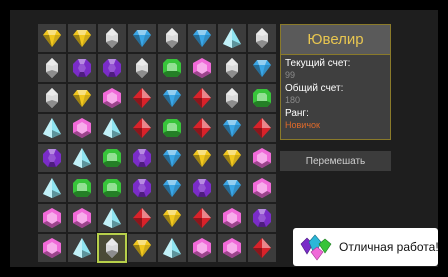 Image resolution: width=448 pixels, height=277 pixels. I want to click on total-score-value: 180, so click(293, 100).